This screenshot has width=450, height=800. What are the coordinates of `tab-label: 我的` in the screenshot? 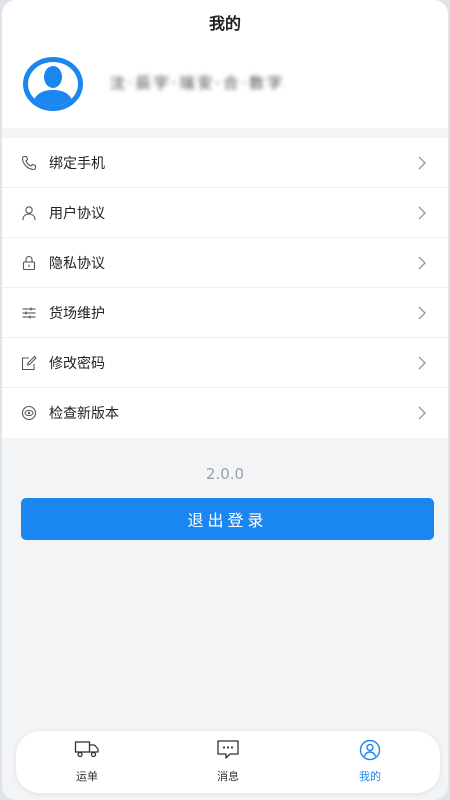 It's located at (370, 776).